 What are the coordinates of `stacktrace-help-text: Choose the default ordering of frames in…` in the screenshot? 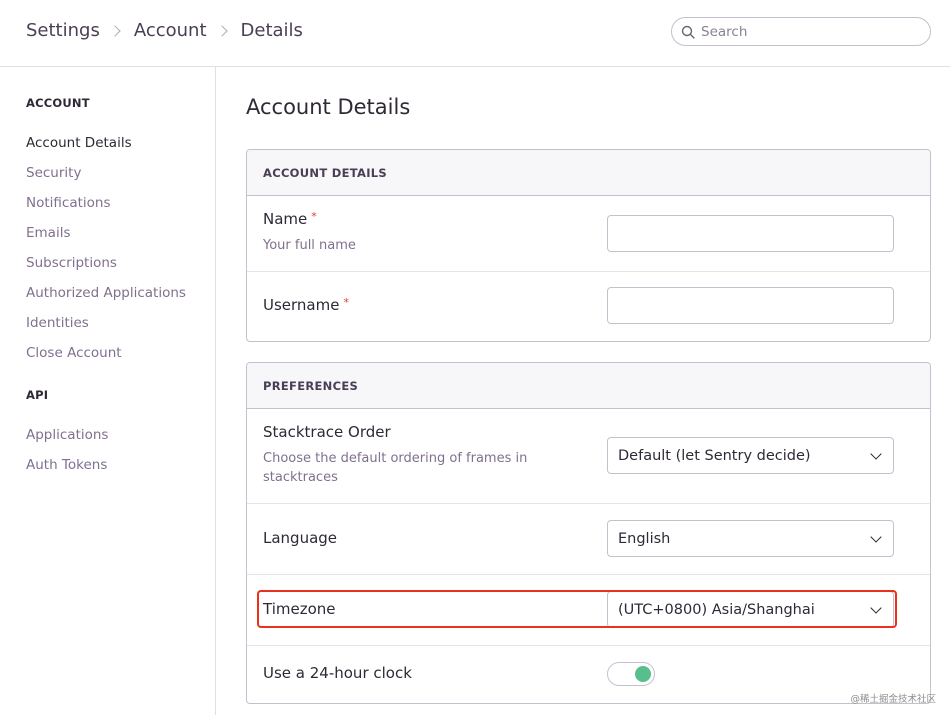 It's located at (395, 468).